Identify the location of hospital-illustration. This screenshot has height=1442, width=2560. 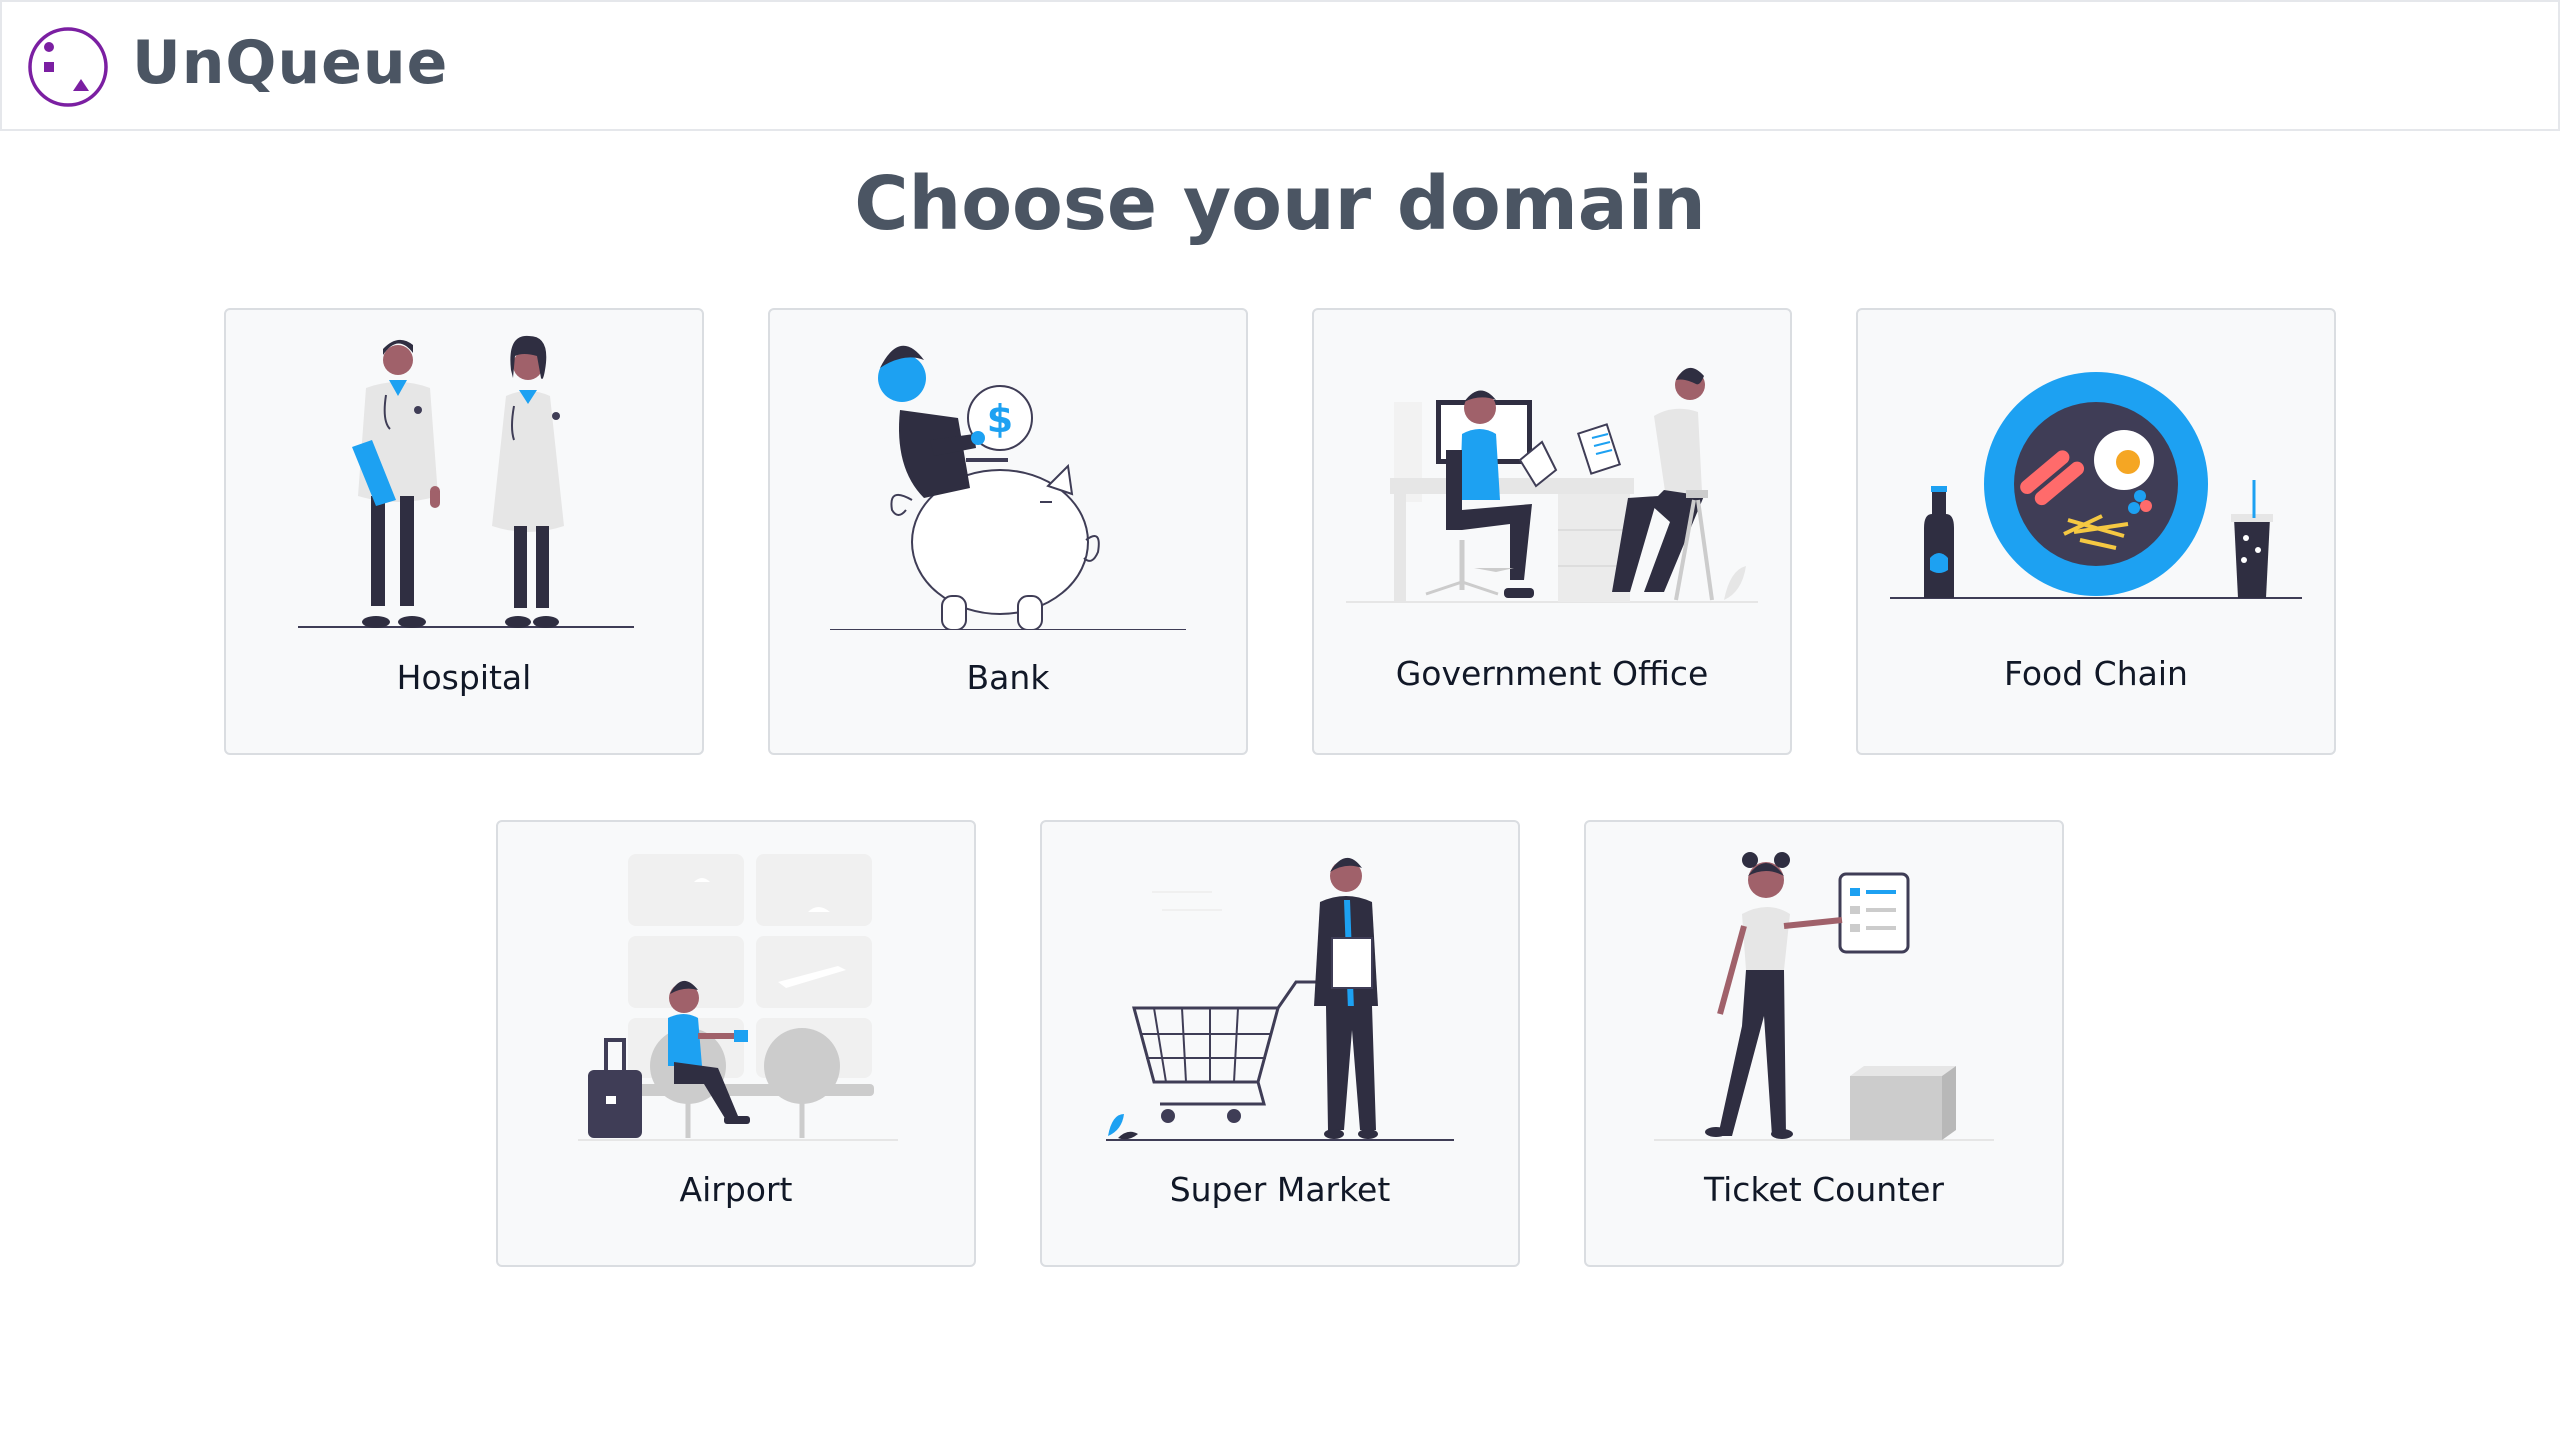
(466, 481).